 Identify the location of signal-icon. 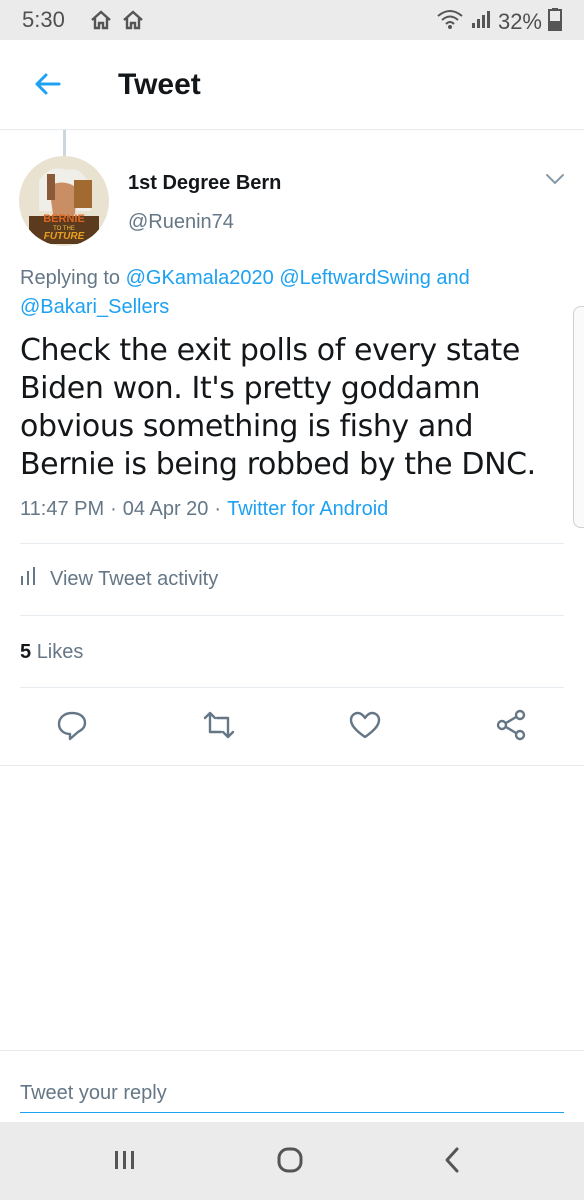
(481, 22).